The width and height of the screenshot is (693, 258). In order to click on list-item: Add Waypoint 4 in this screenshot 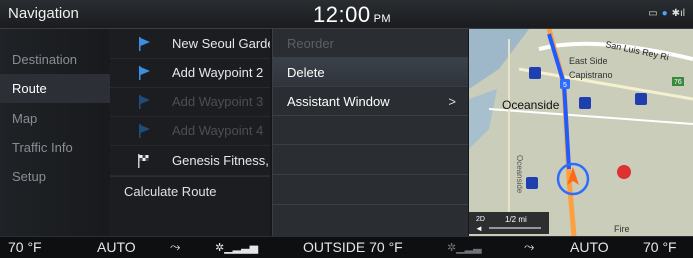, I will do `click(190, 131)`.